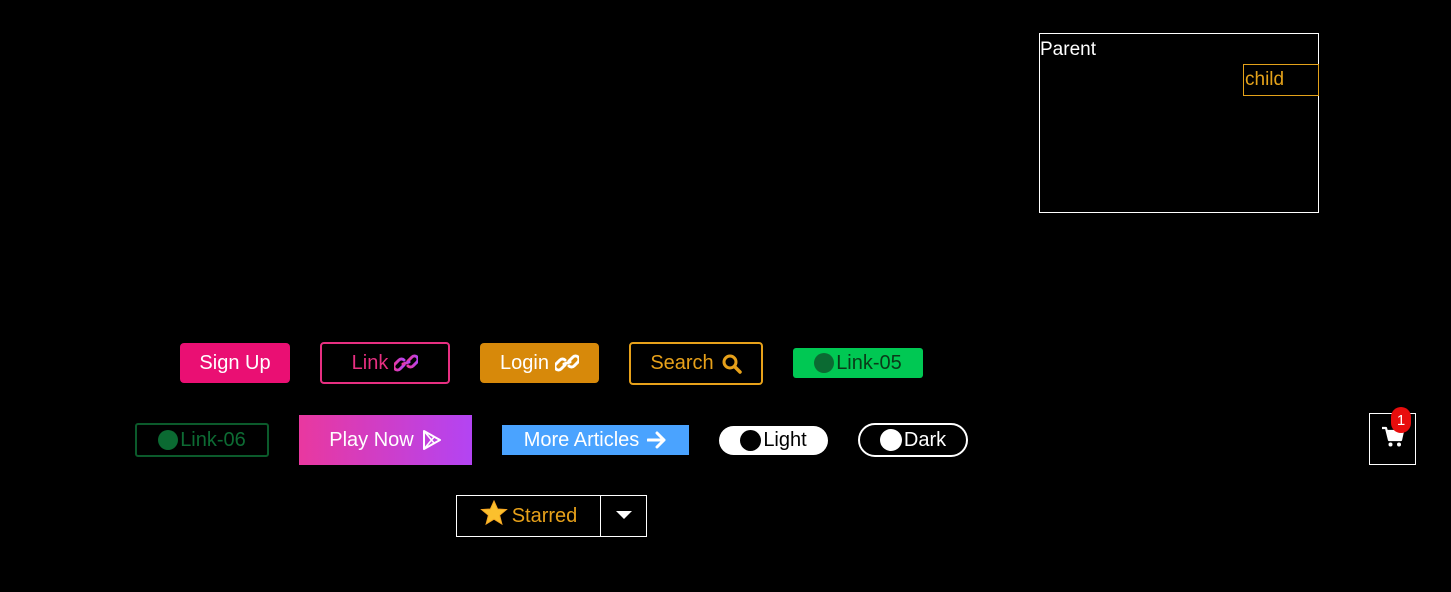 The height and width of the screenshot is (592, 1451). Describe the element at coordinates (925, 439) in the screenshot. I see `dark-label: Dark` at that location.